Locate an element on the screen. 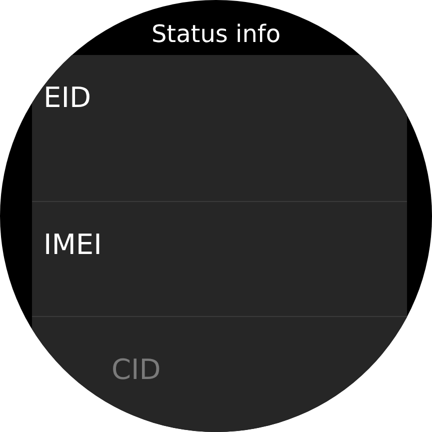  screen-title: Status info is located at coordinates (216, 35).